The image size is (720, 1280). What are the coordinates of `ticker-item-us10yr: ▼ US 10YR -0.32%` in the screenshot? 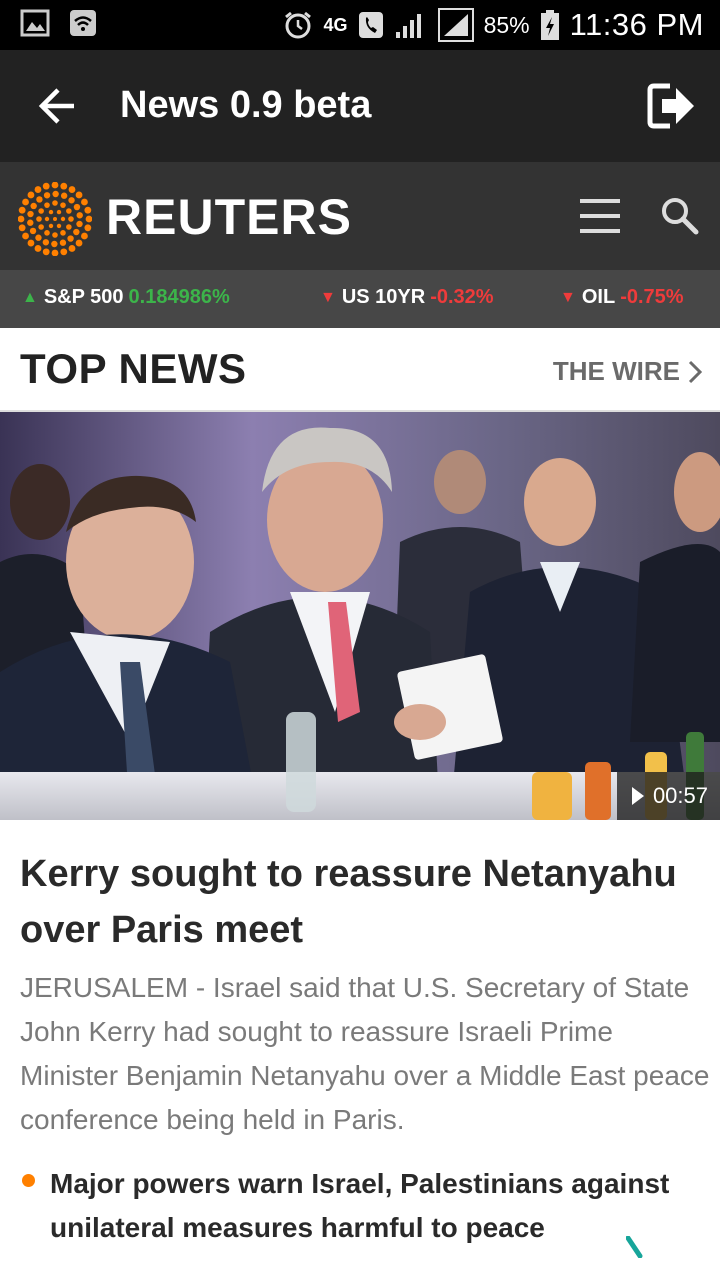 It's located at (407, 297).